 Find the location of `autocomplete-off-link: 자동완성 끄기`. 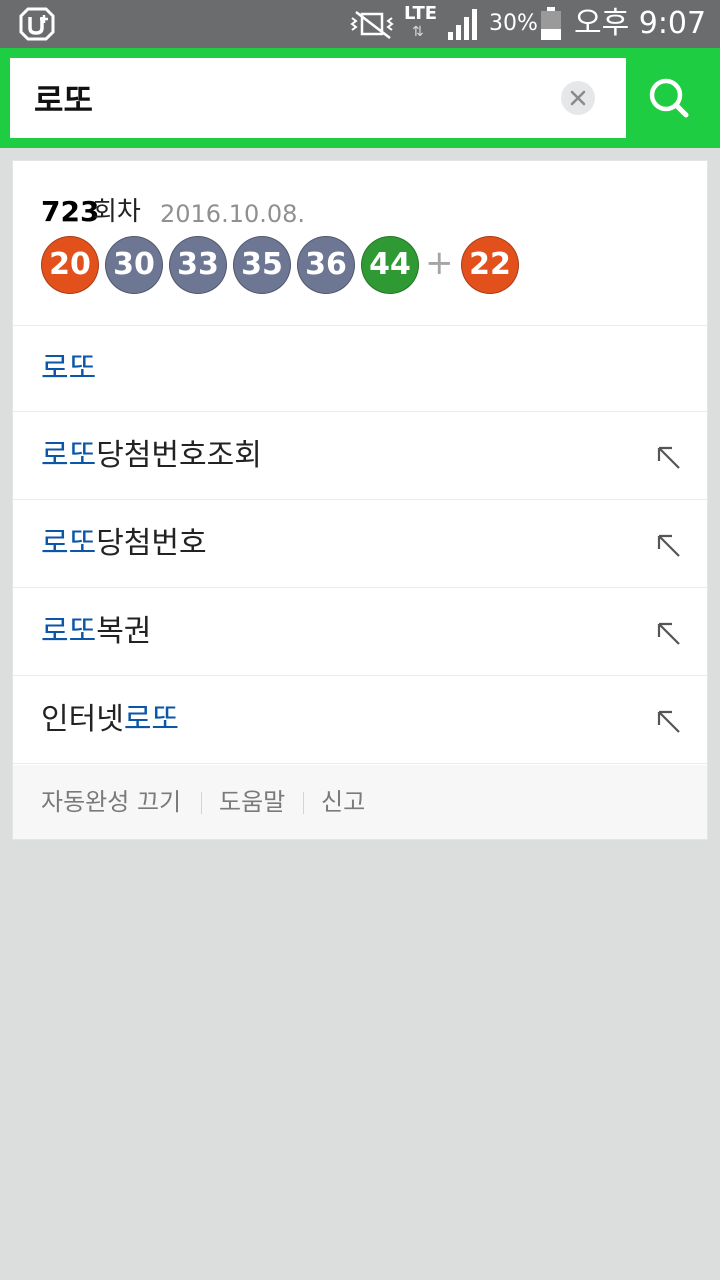

autocomplete-off-link: 자동완성 끄기 is located at coordinates (111, 802).